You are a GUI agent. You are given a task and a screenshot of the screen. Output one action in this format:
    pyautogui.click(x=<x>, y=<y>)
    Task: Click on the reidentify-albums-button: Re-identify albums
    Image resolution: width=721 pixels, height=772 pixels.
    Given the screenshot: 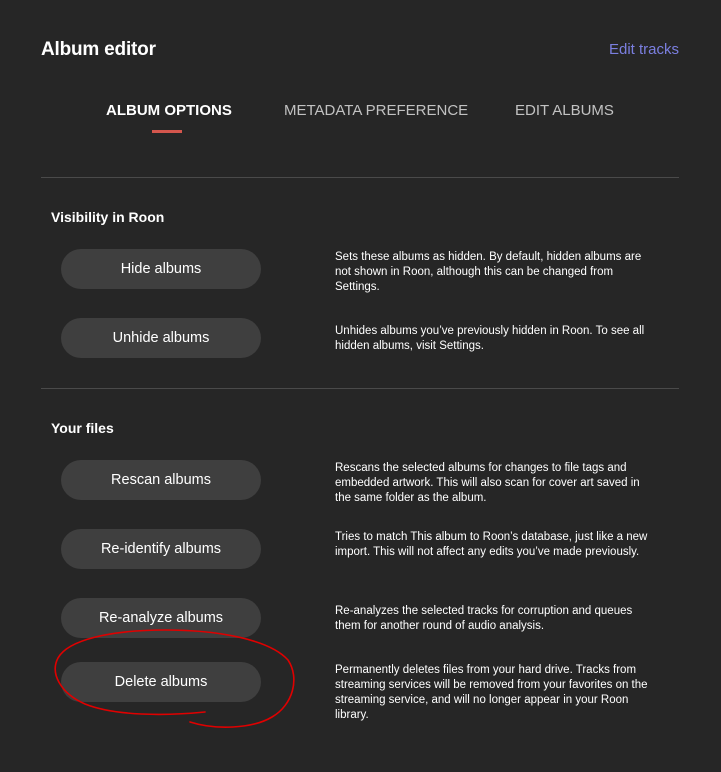 What is the action you would take?
    pyautogui.click(x=161, y=549)
    